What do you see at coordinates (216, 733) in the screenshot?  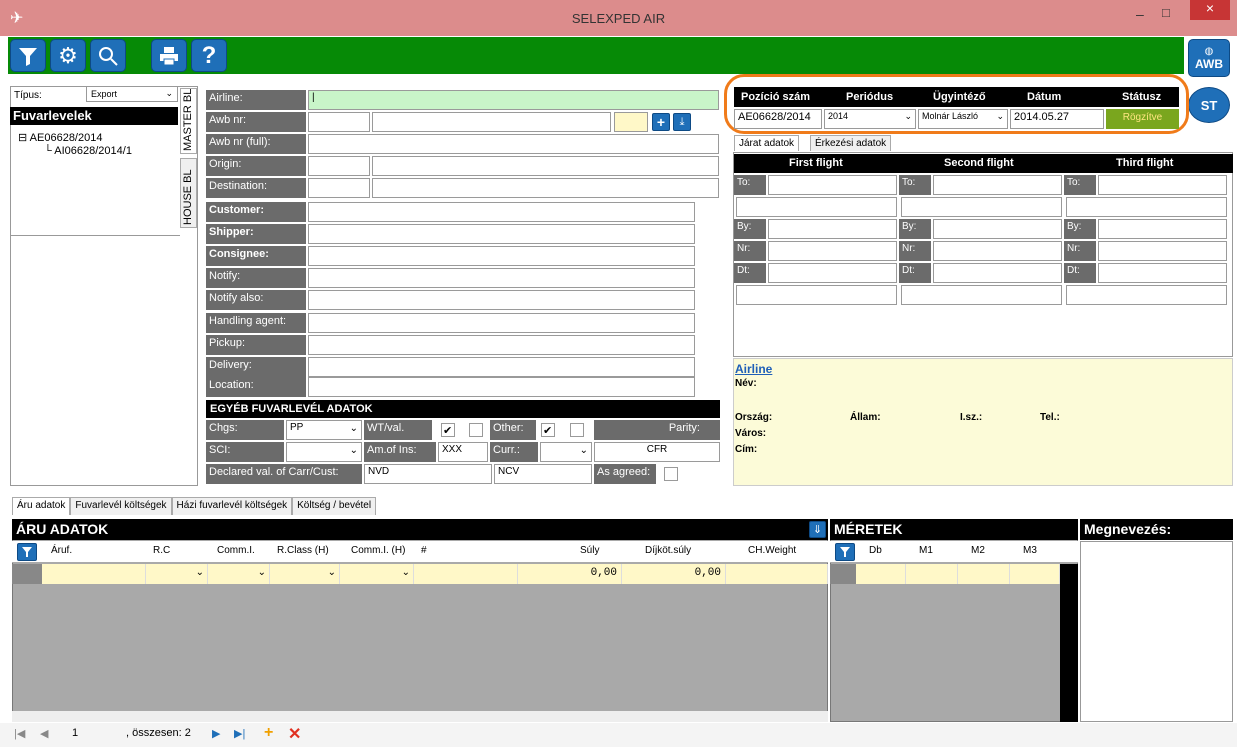 I see `next-record-icon: ▶` at bounding box center [216, 733].